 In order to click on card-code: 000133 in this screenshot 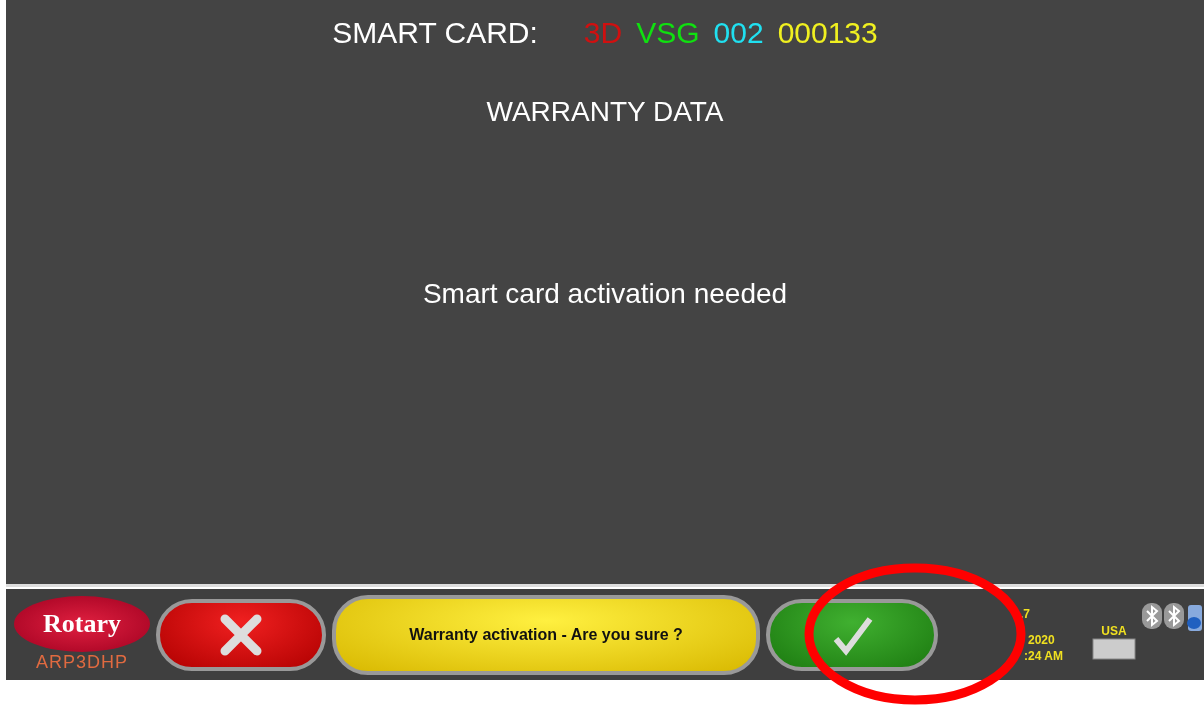, I will do `click(827, 33)`.